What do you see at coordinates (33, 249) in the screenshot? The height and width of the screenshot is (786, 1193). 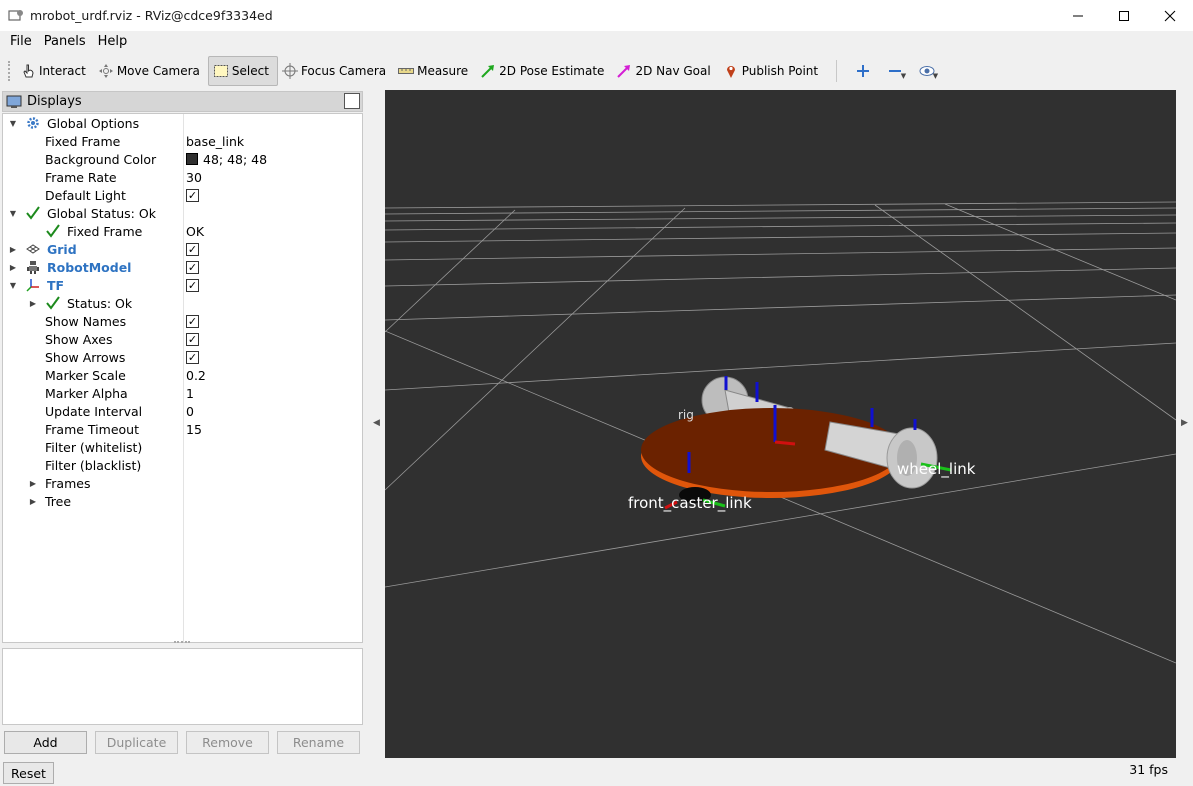 I see `grid-icon` at bounding box center [33, 249].